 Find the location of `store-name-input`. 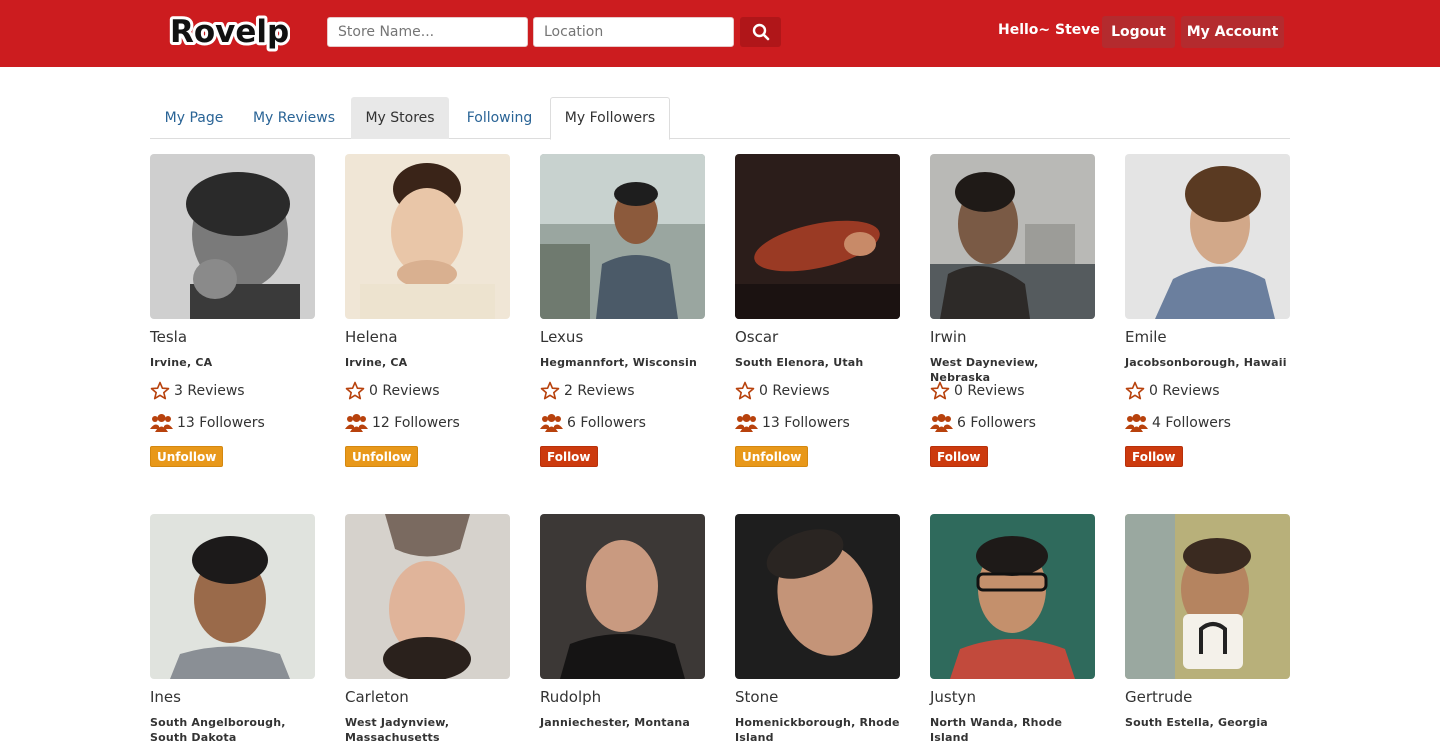

store-name-input is located at coordinates (427, 32).